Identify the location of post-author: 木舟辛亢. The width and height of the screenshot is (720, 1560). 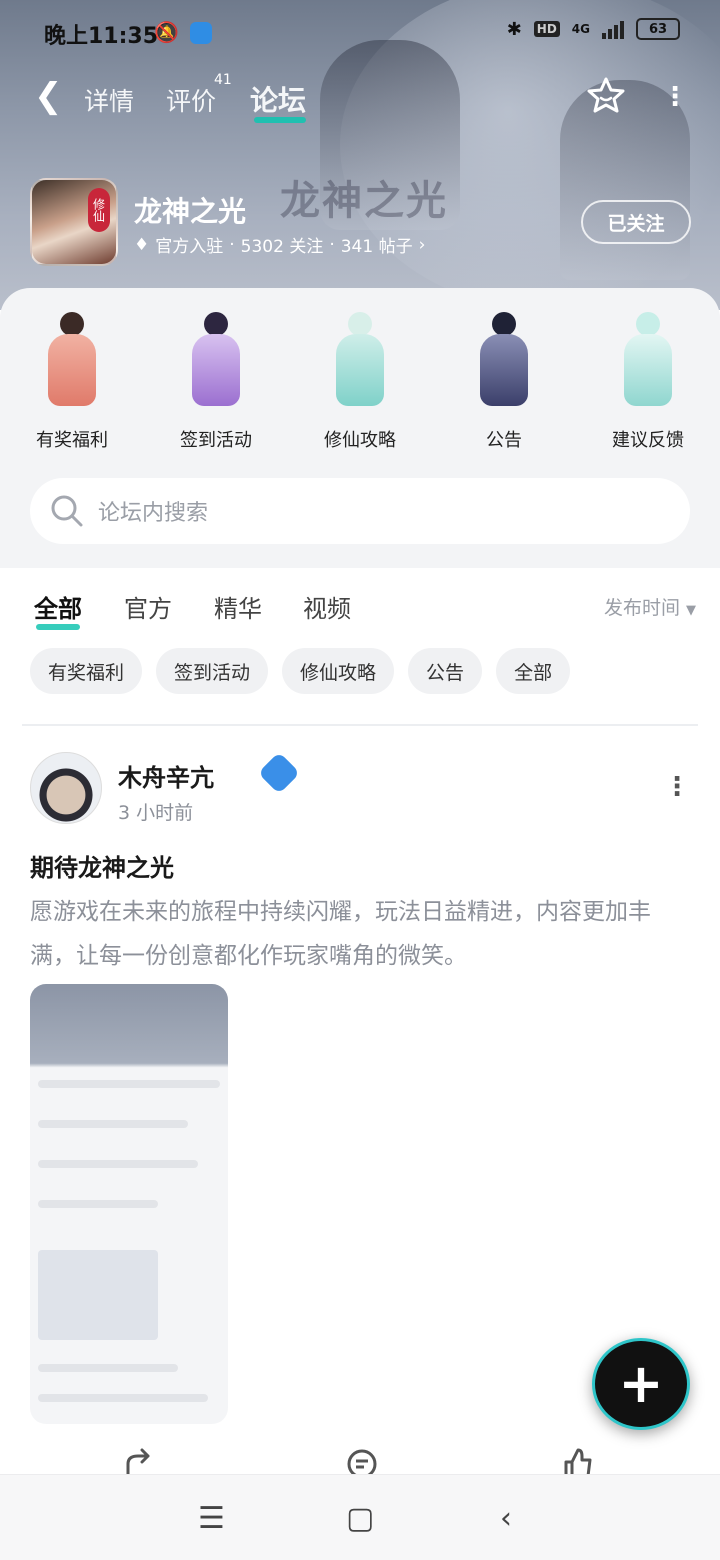
(166, 775).